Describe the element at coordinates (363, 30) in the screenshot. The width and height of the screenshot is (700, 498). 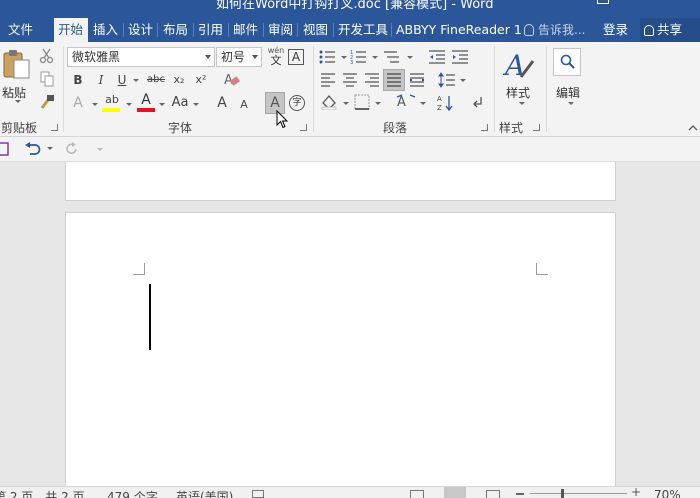
I see `tab-developer: 开发工具` at that location.